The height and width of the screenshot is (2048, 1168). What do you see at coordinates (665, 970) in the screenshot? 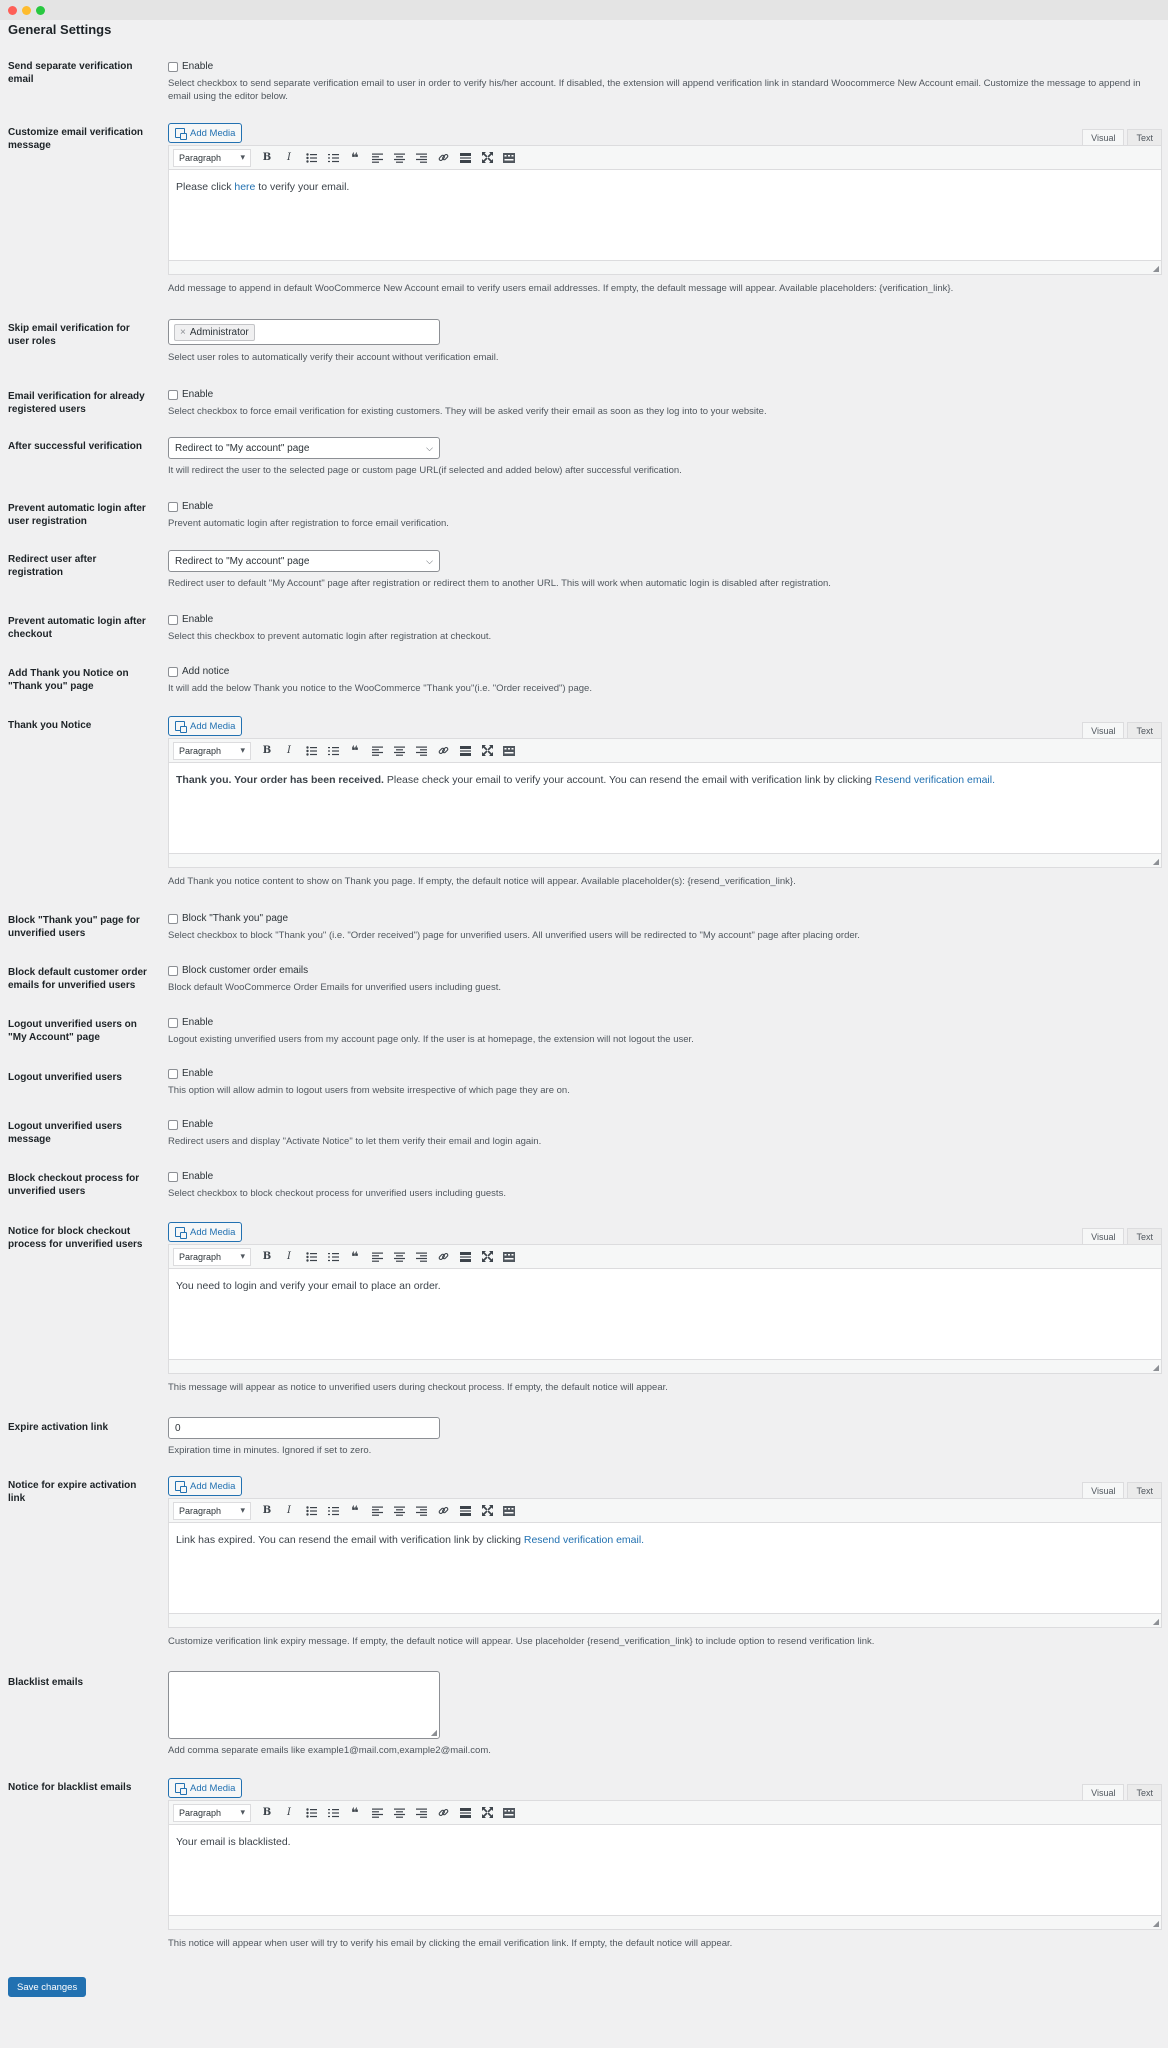
I see `block-order-emails-checkbox: Block customer order emails` at bounding box center [665, 970].